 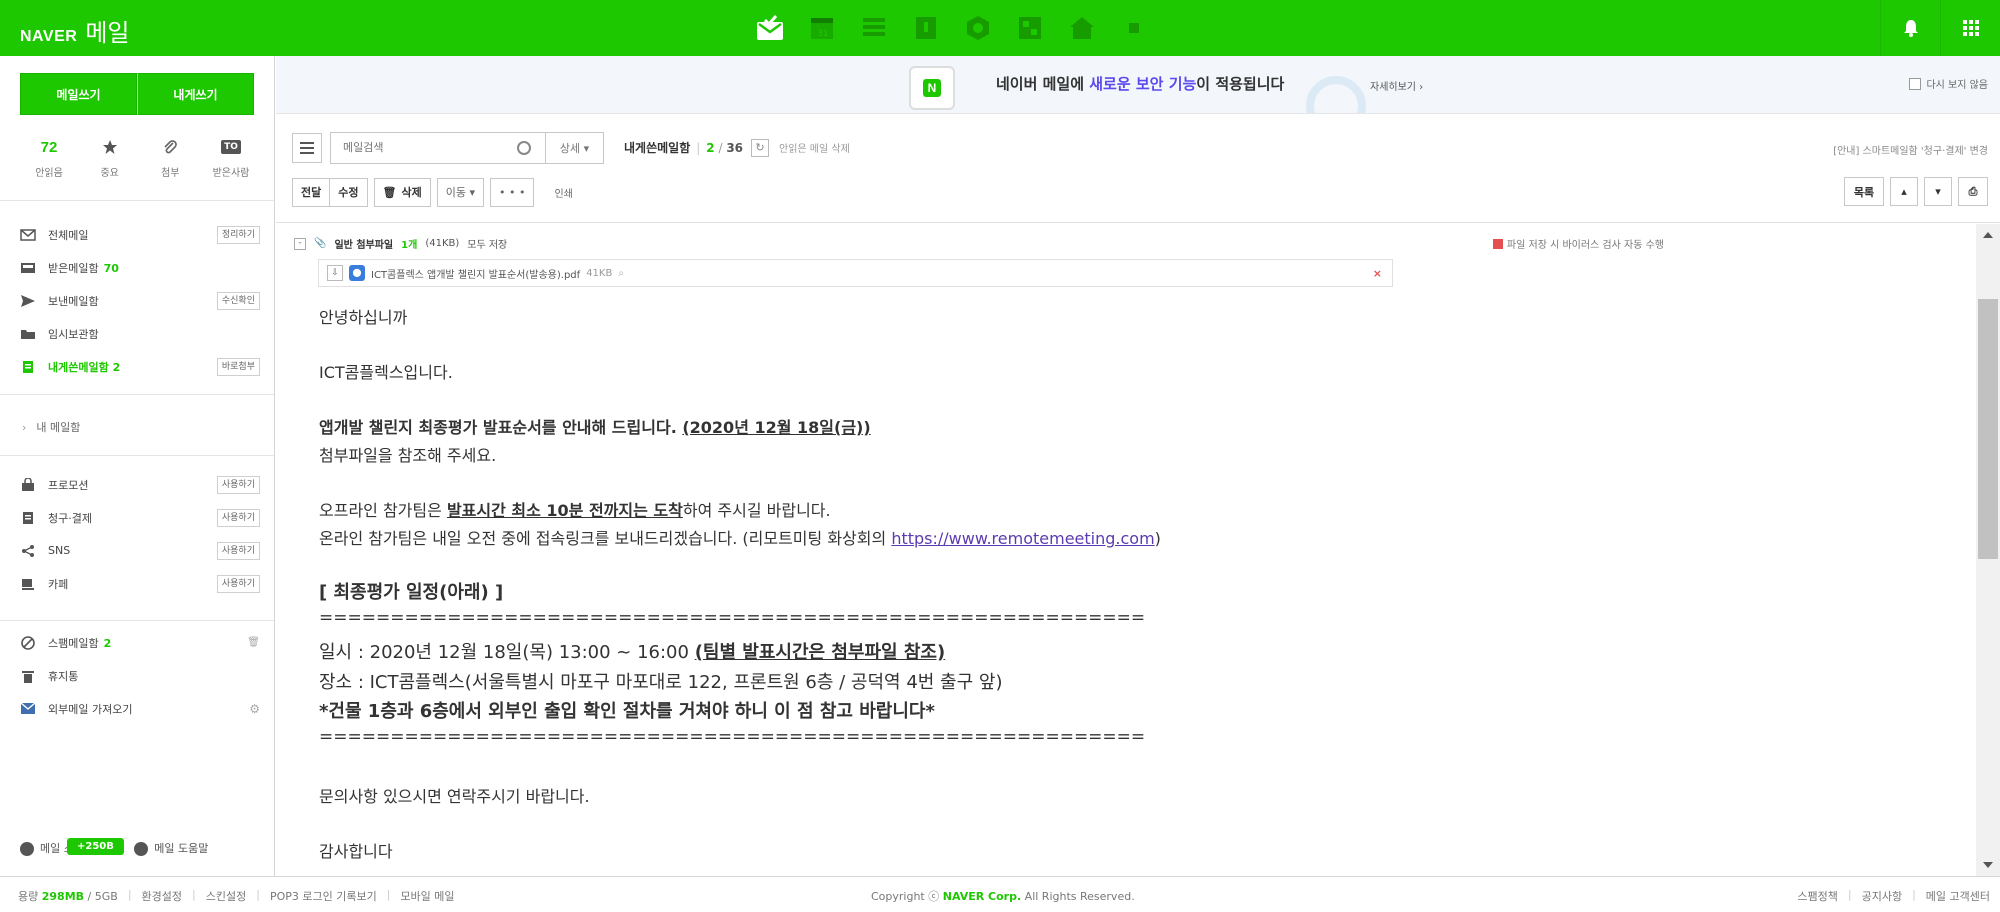 I want to click on quick-recipient: TO 받은사람, so click(x=231, y=156).